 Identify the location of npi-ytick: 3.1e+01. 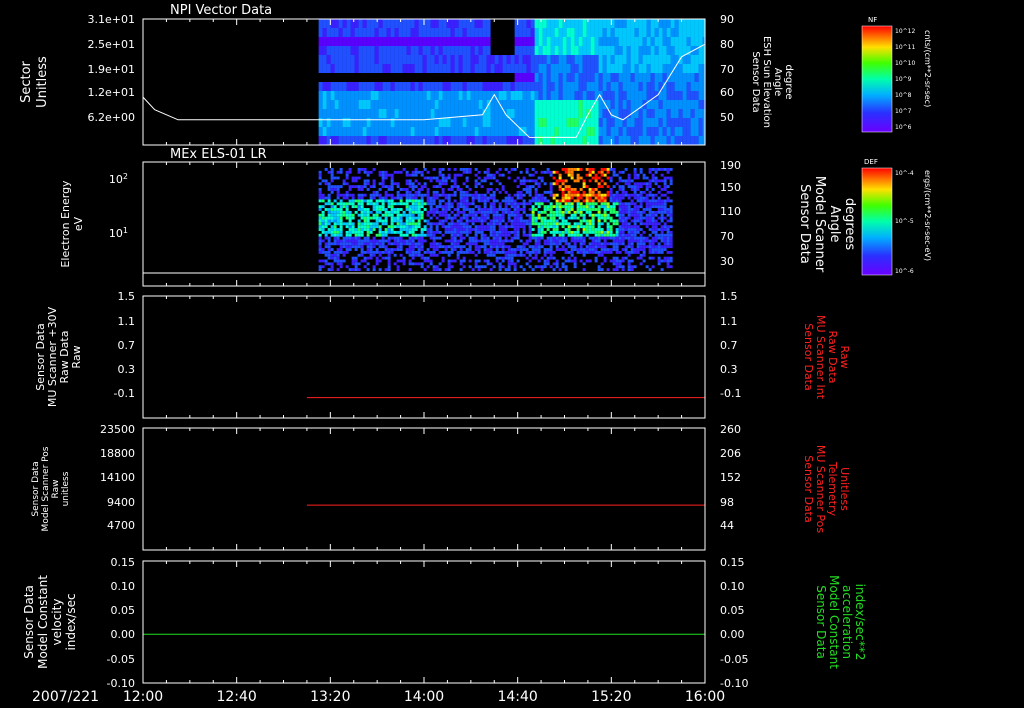
(111, 19).